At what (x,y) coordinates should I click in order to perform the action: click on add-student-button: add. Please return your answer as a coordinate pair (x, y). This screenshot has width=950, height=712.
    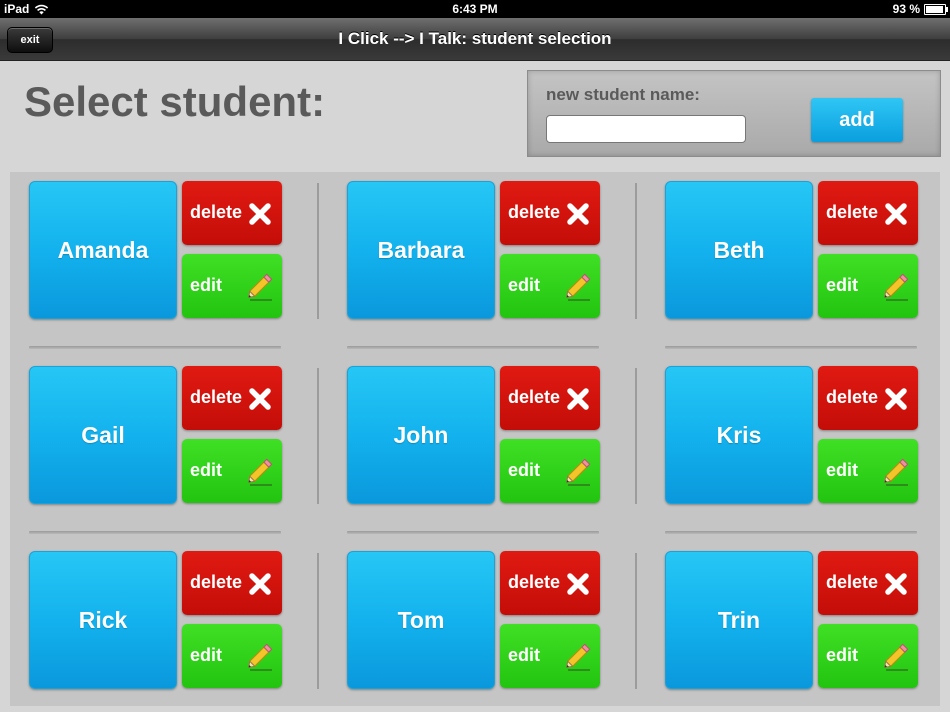
    Looking at the image, I should click on (857, 120).